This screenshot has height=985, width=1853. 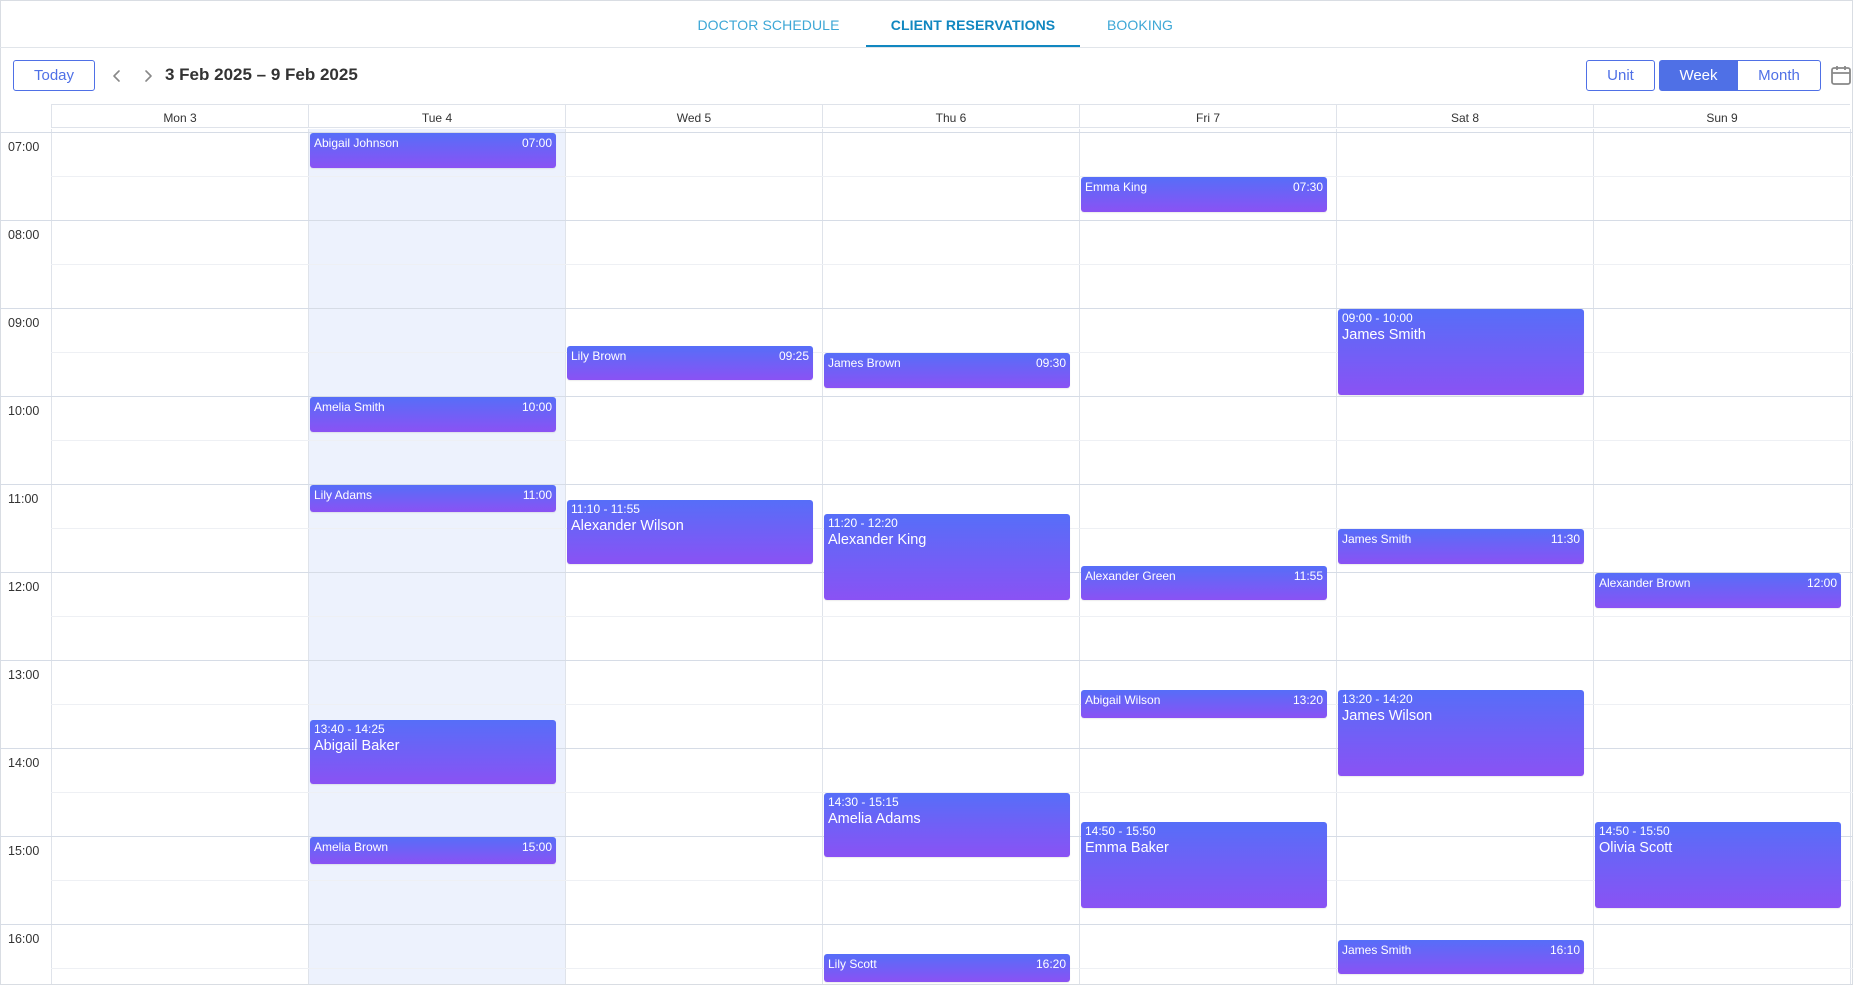 I want to click on event-client-name: Abigail Baker, so click(x=357, y=745).